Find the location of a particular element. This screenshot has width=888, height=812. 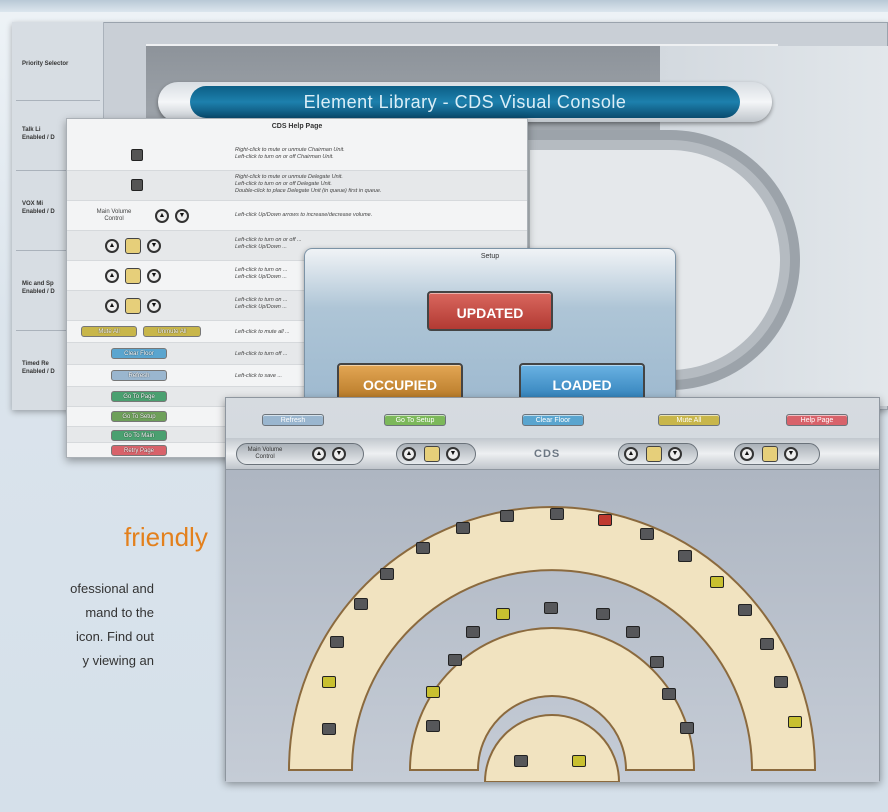

window-title: Element Library - CDS Visual Console is located at coordinates (465, 102).